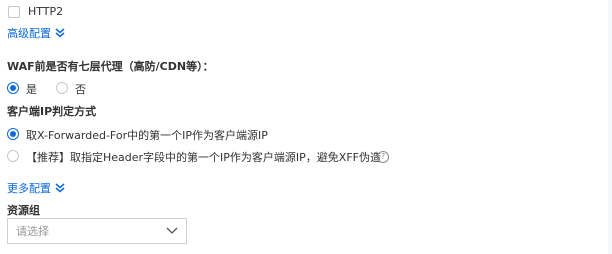 The width and height of the screenshot is (612, 254). Describe the element at coordinates (203, 157) in the screenshot. I see `client-ip-header-label: 【推荐】取指定Header字段中的第一个IP作为客户端源IP，避免XFF伪造` at that location.